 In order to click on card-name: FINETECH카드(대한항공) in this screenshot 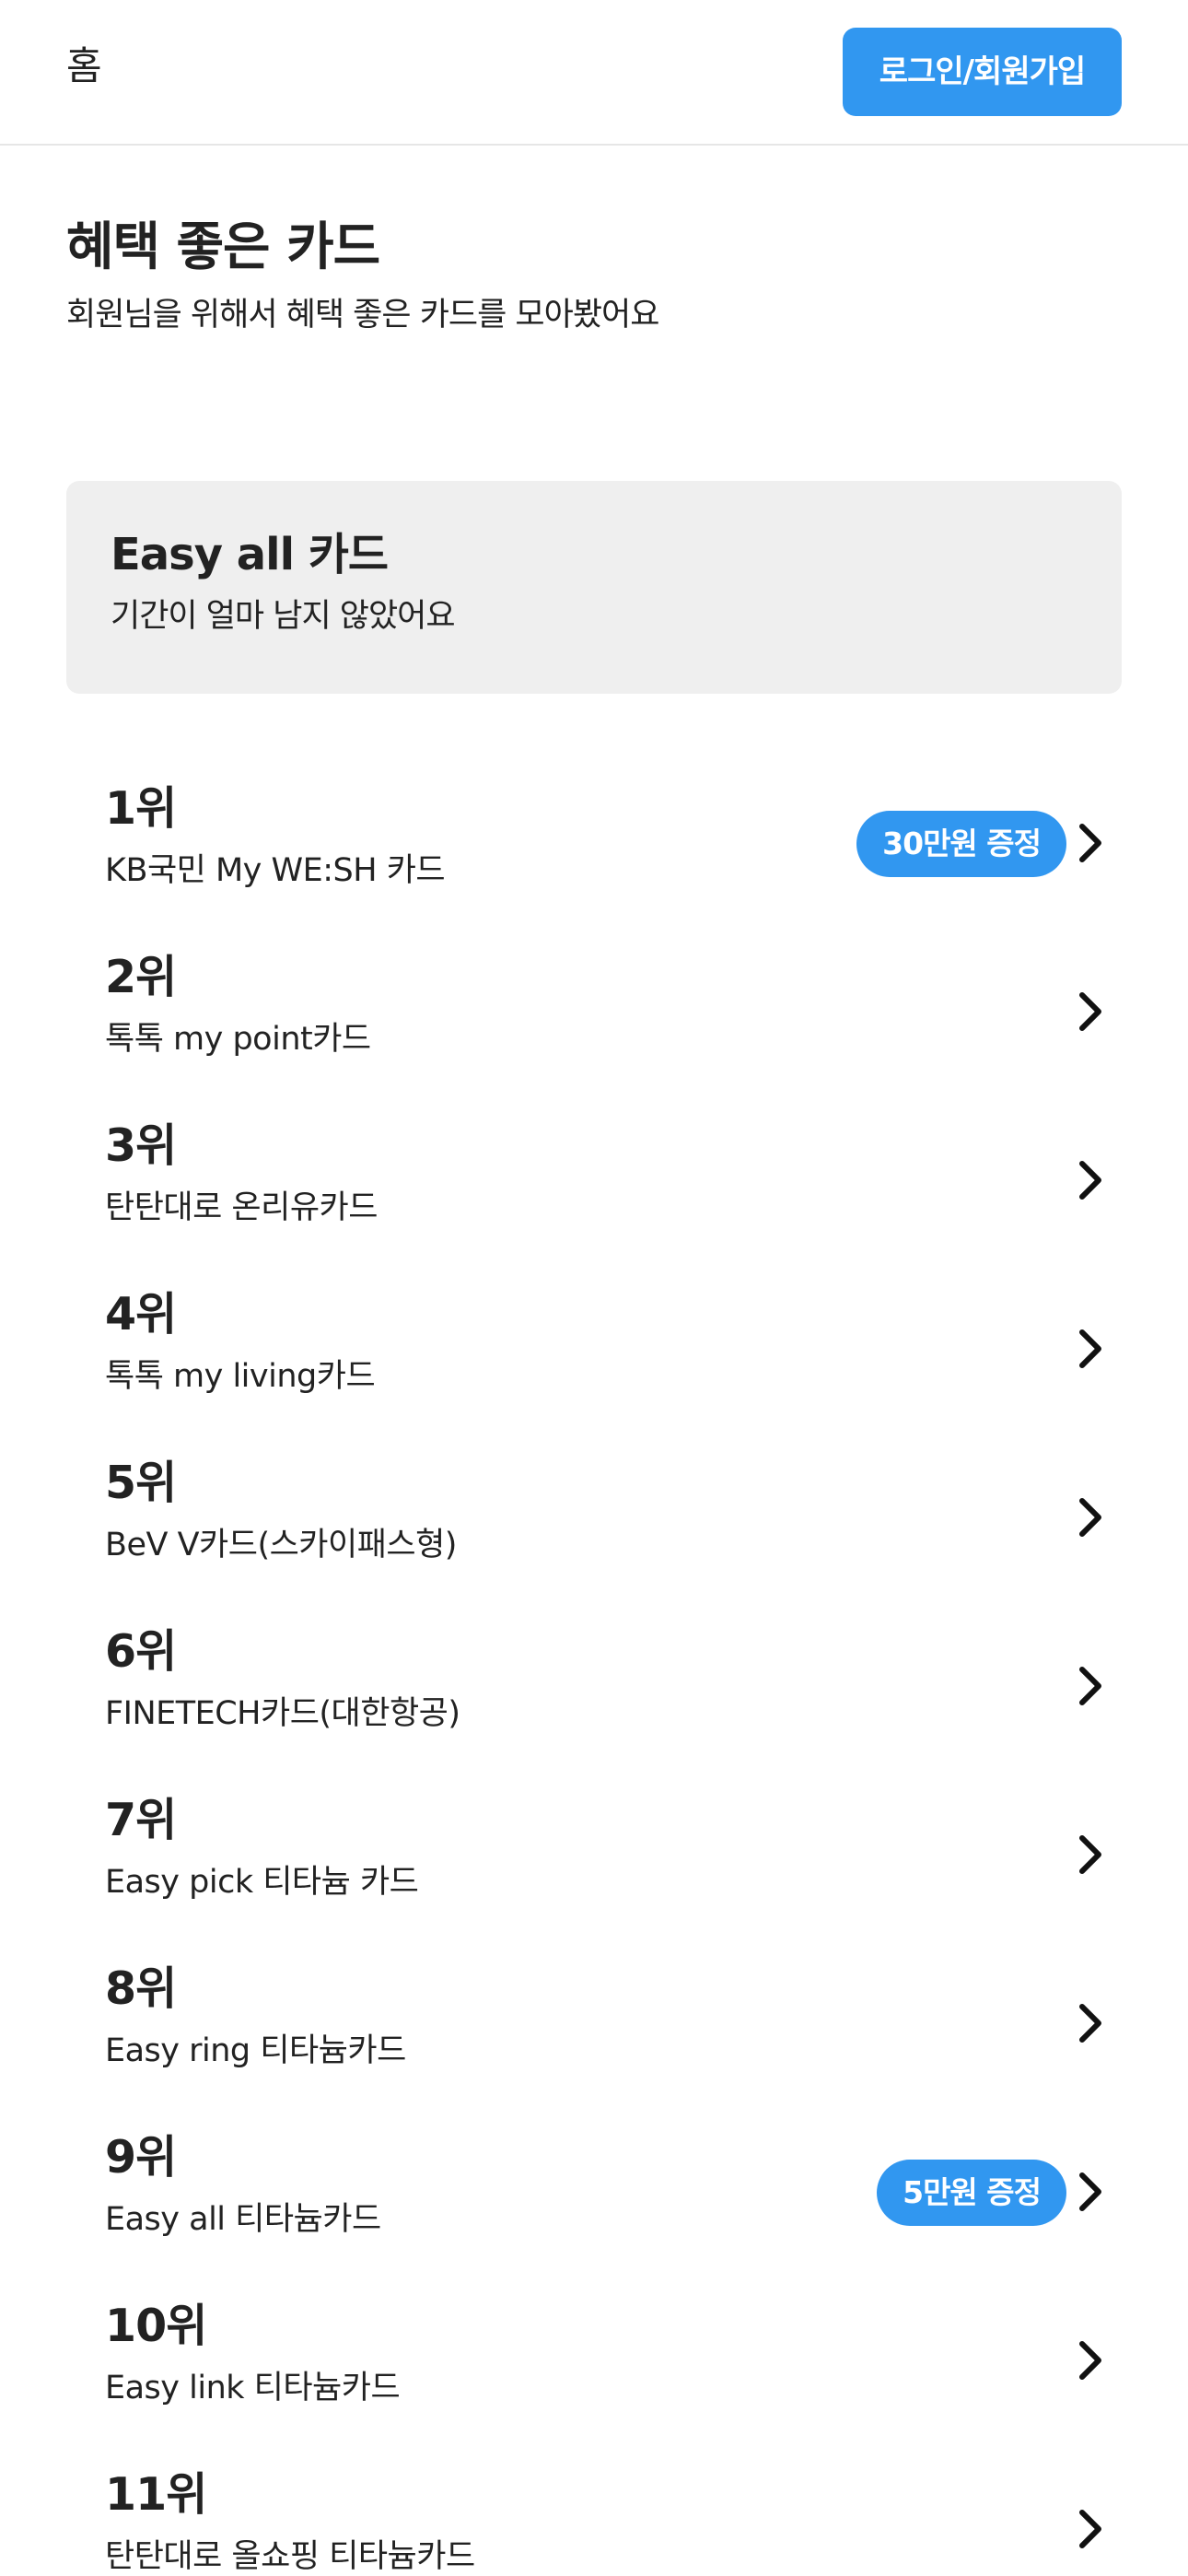, I will do `click(282, 1713)`.